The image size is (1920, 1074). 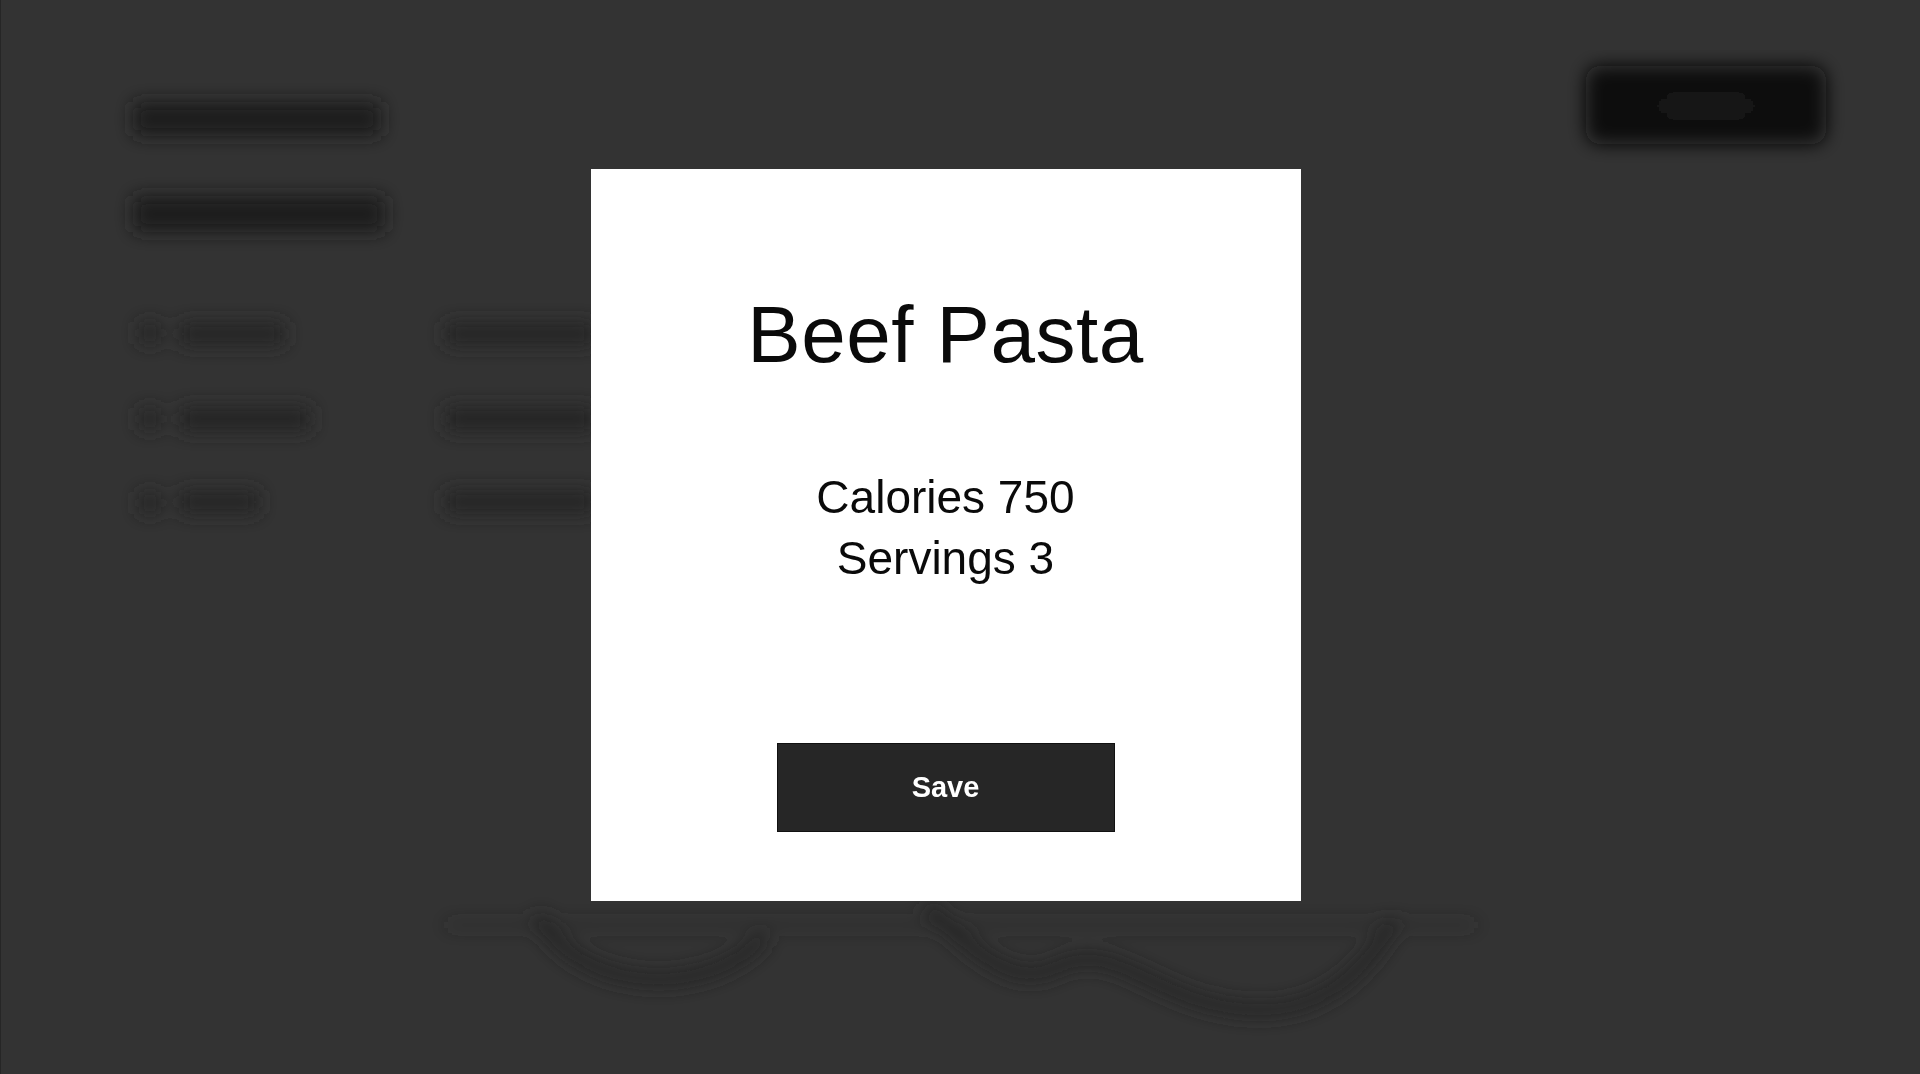 What do you see at coordinates (945, 497) in the screenshot?
I see `recipe-detail: Calories 750` at bounding box center [945, 497].